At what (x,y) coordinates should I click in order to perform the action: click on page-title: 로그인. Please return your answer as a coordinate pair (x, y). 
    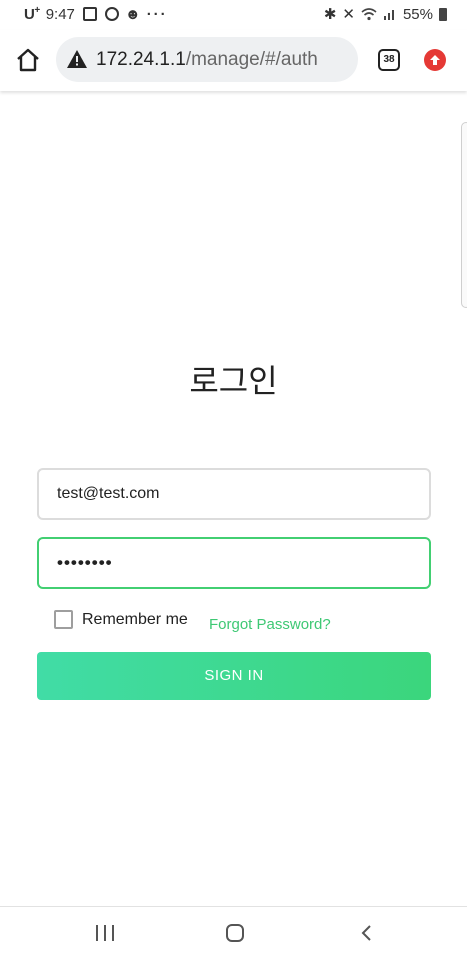
    Looking at the image, I should click on (233, 381).